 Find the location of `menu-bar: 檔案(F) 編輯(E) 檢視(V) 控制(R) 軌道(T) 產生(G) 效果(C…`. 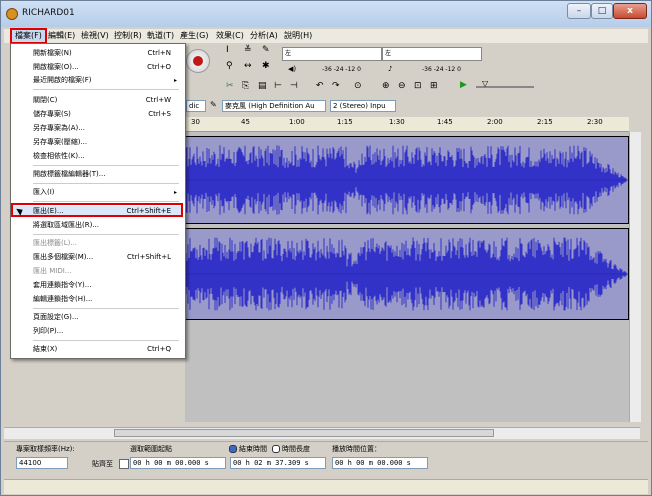

menu-bar: 檔案(F) 編輯(E) 檢視(V) 控制(R) 軌道(T) 產生(G) 效果(C… is located at coordinates (326, 36).